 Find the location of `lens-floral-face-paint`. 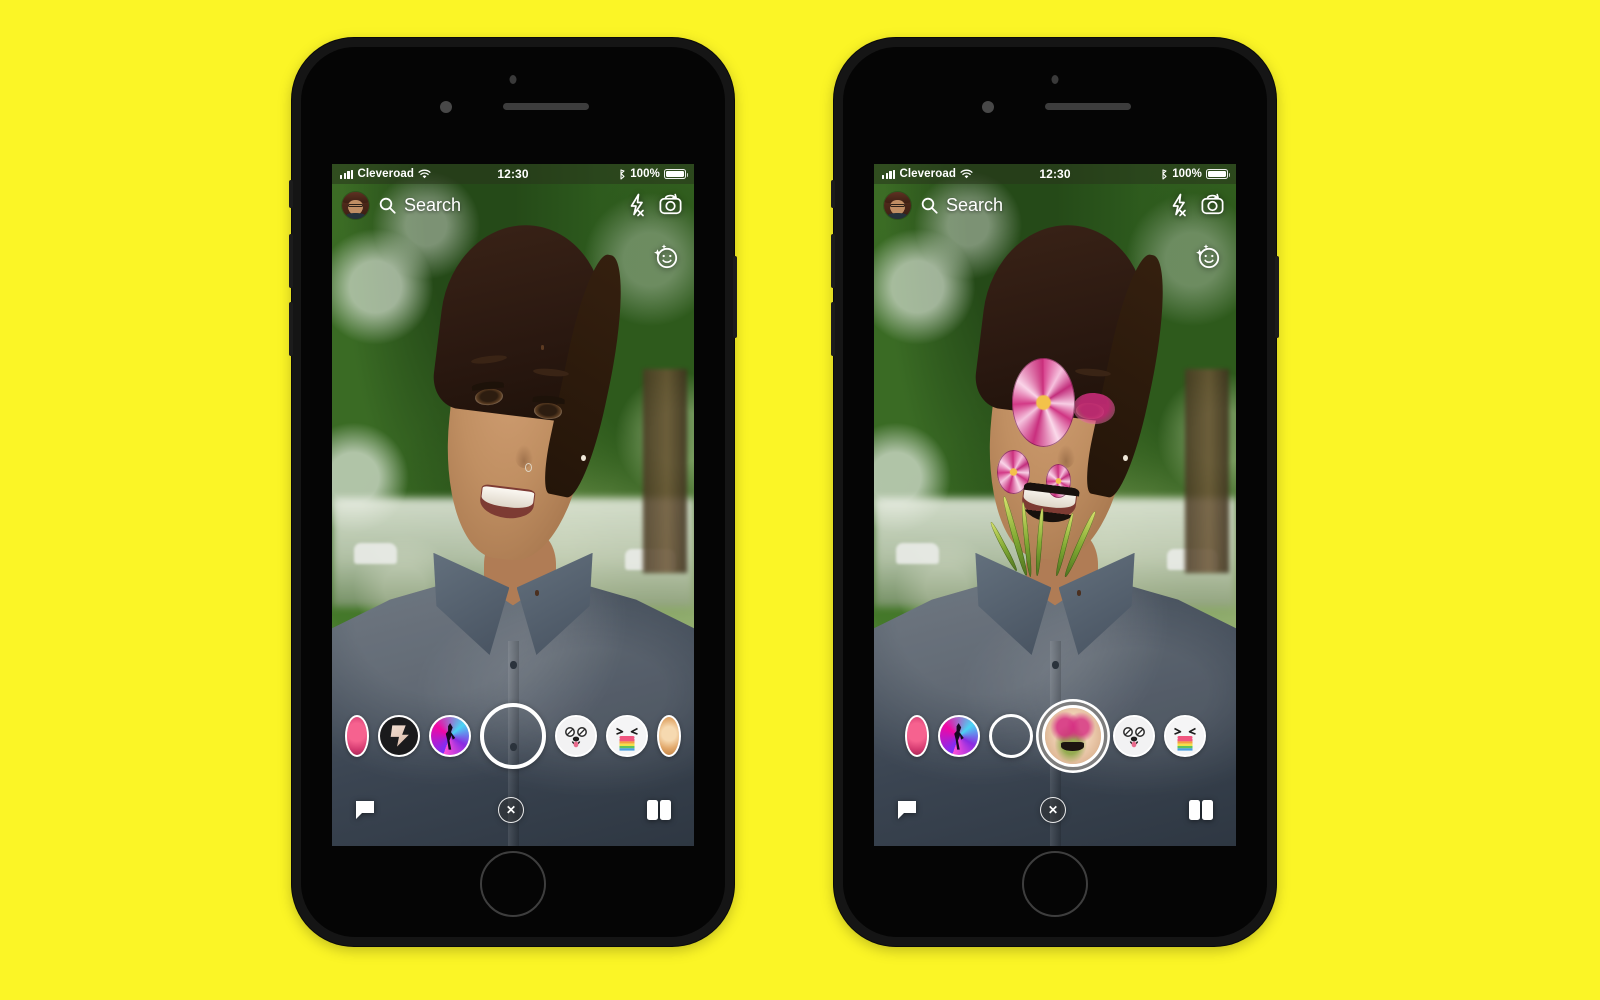

lens-floral-face-paint is located at coordinates (1072, 736).